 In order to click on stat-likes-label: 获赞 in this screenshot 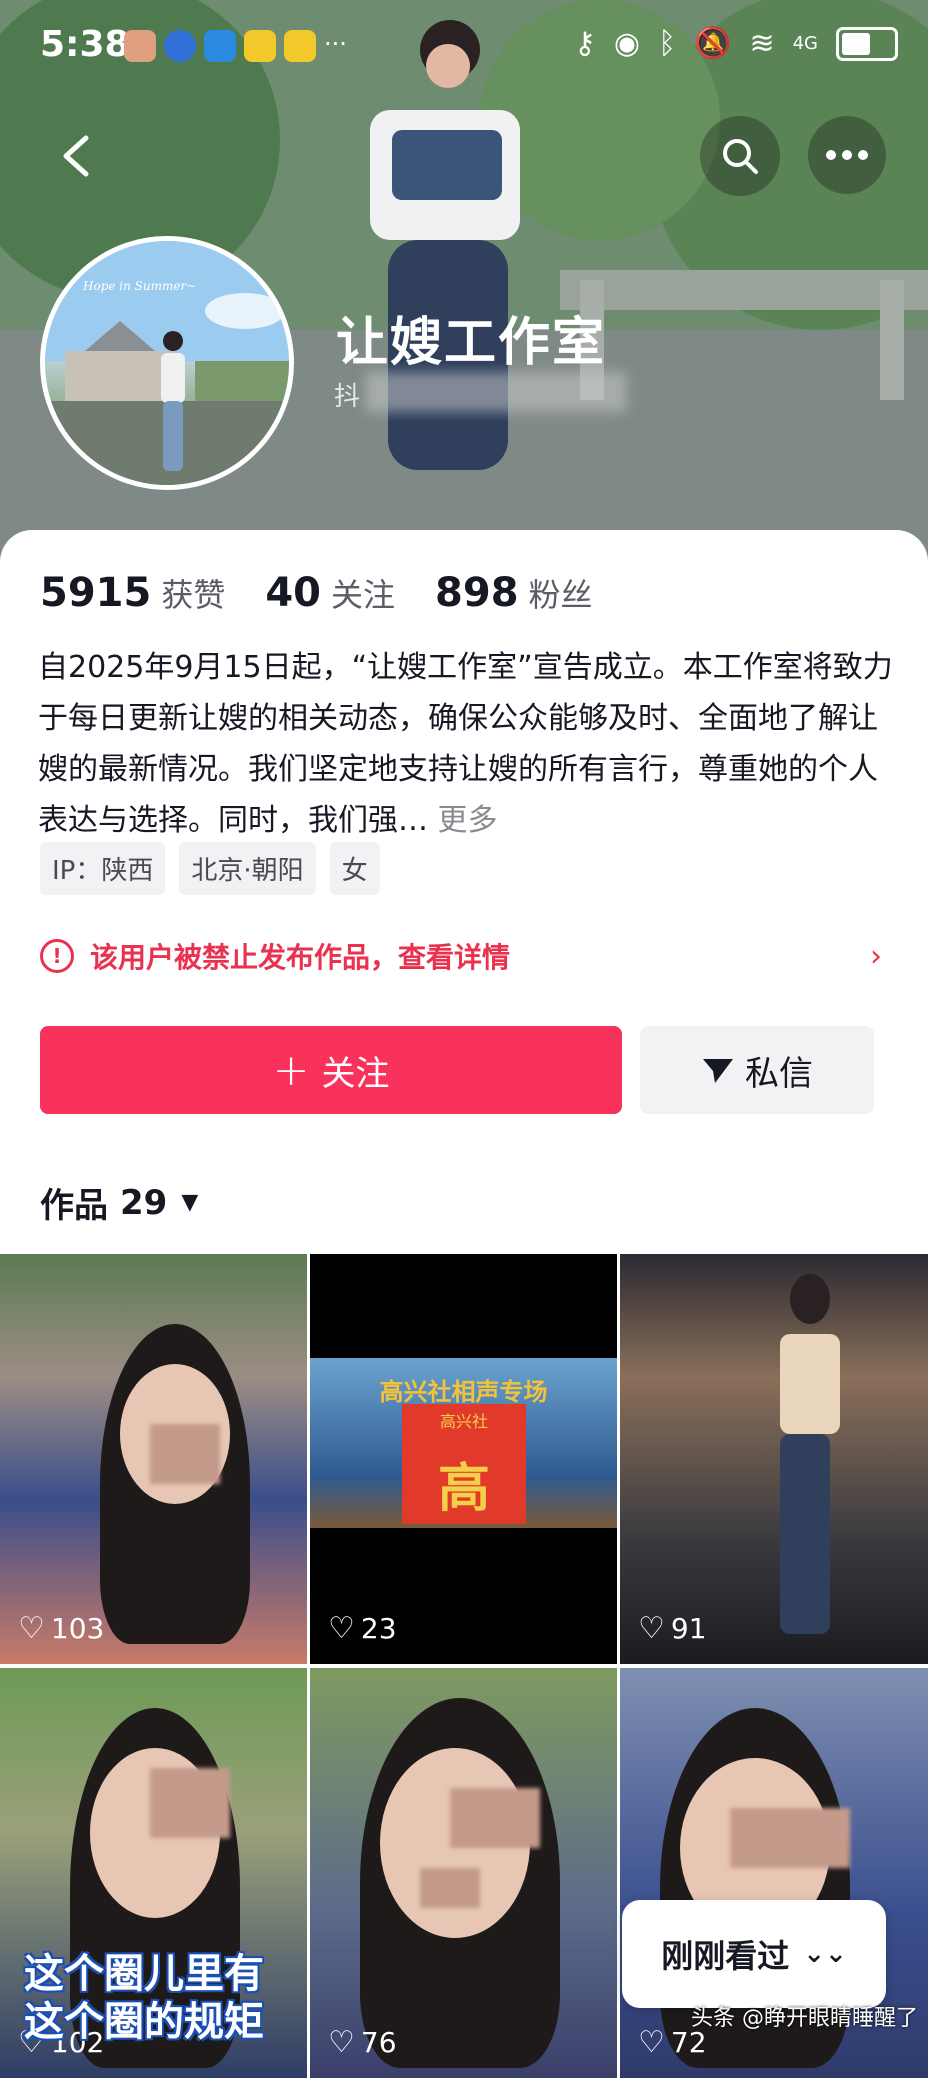, I will do `click(193, 595)`.